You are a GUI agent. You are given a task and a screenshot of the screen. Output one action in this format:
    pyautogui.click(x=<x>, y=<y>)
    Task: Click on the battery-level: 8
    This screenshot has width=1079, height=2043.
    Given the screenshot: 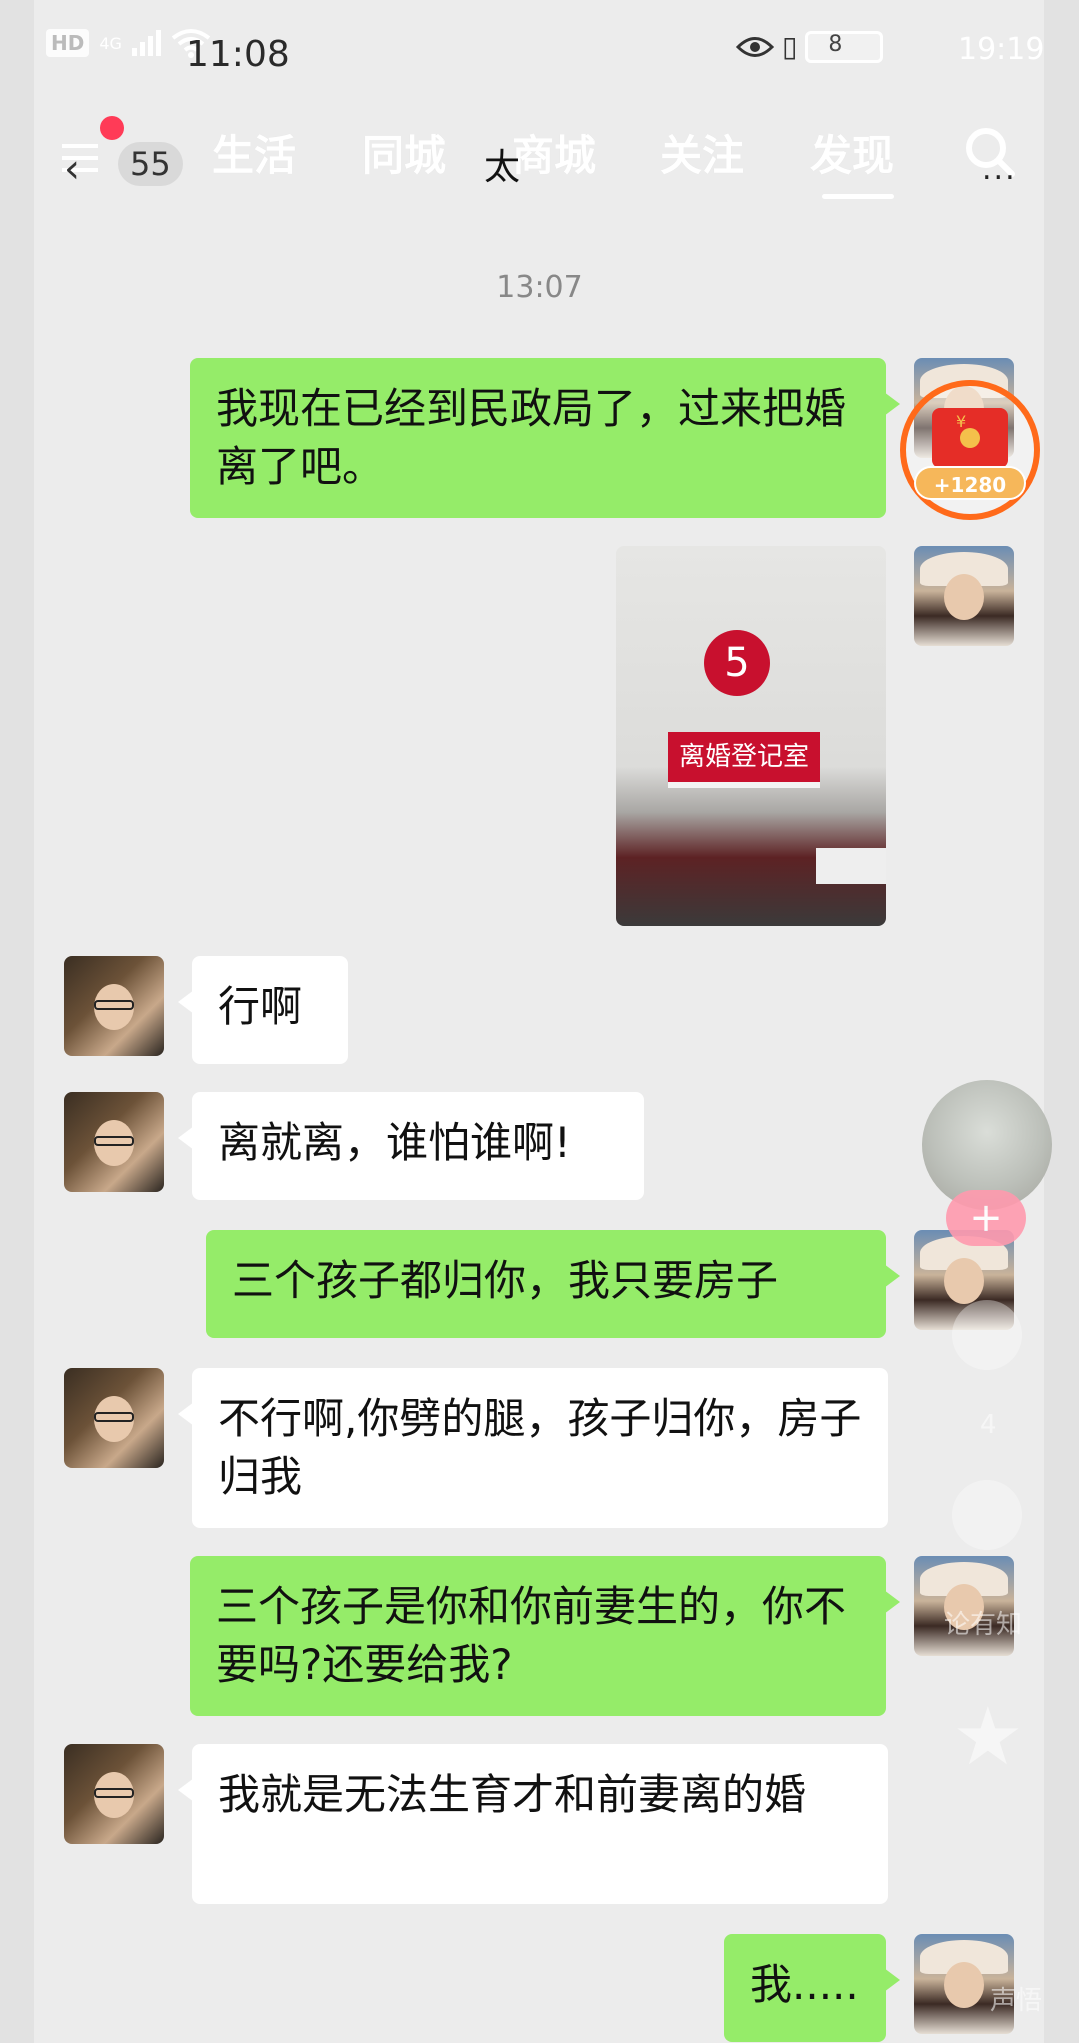 What is the action you would take?
    pyautogui.click(x=835, y=44)
    